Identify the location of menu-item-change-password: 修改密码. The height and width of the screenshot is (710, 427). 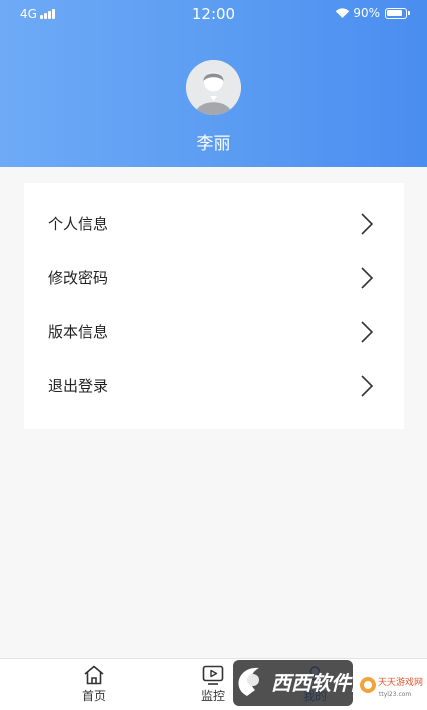
(214, 277).